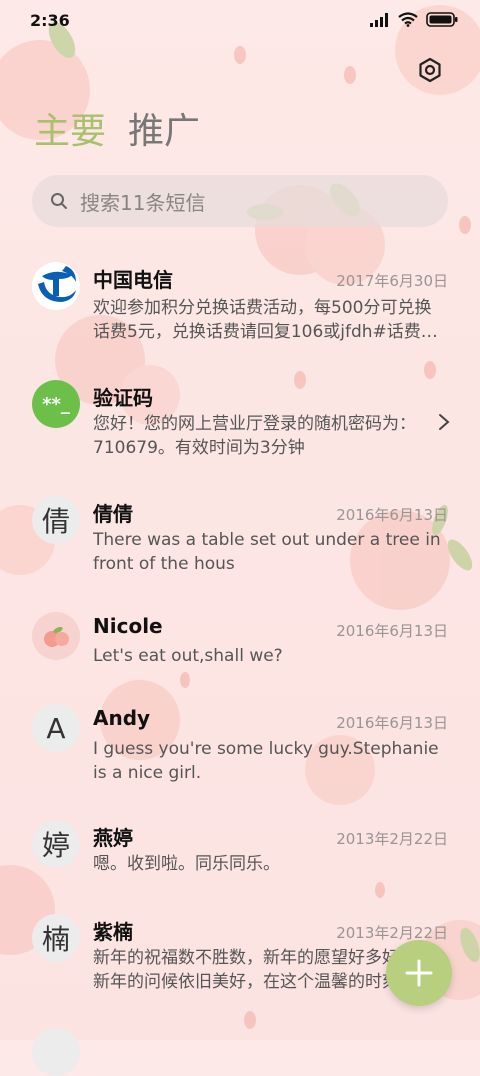  I want to click on avatar-text: A, so click(56, 728).